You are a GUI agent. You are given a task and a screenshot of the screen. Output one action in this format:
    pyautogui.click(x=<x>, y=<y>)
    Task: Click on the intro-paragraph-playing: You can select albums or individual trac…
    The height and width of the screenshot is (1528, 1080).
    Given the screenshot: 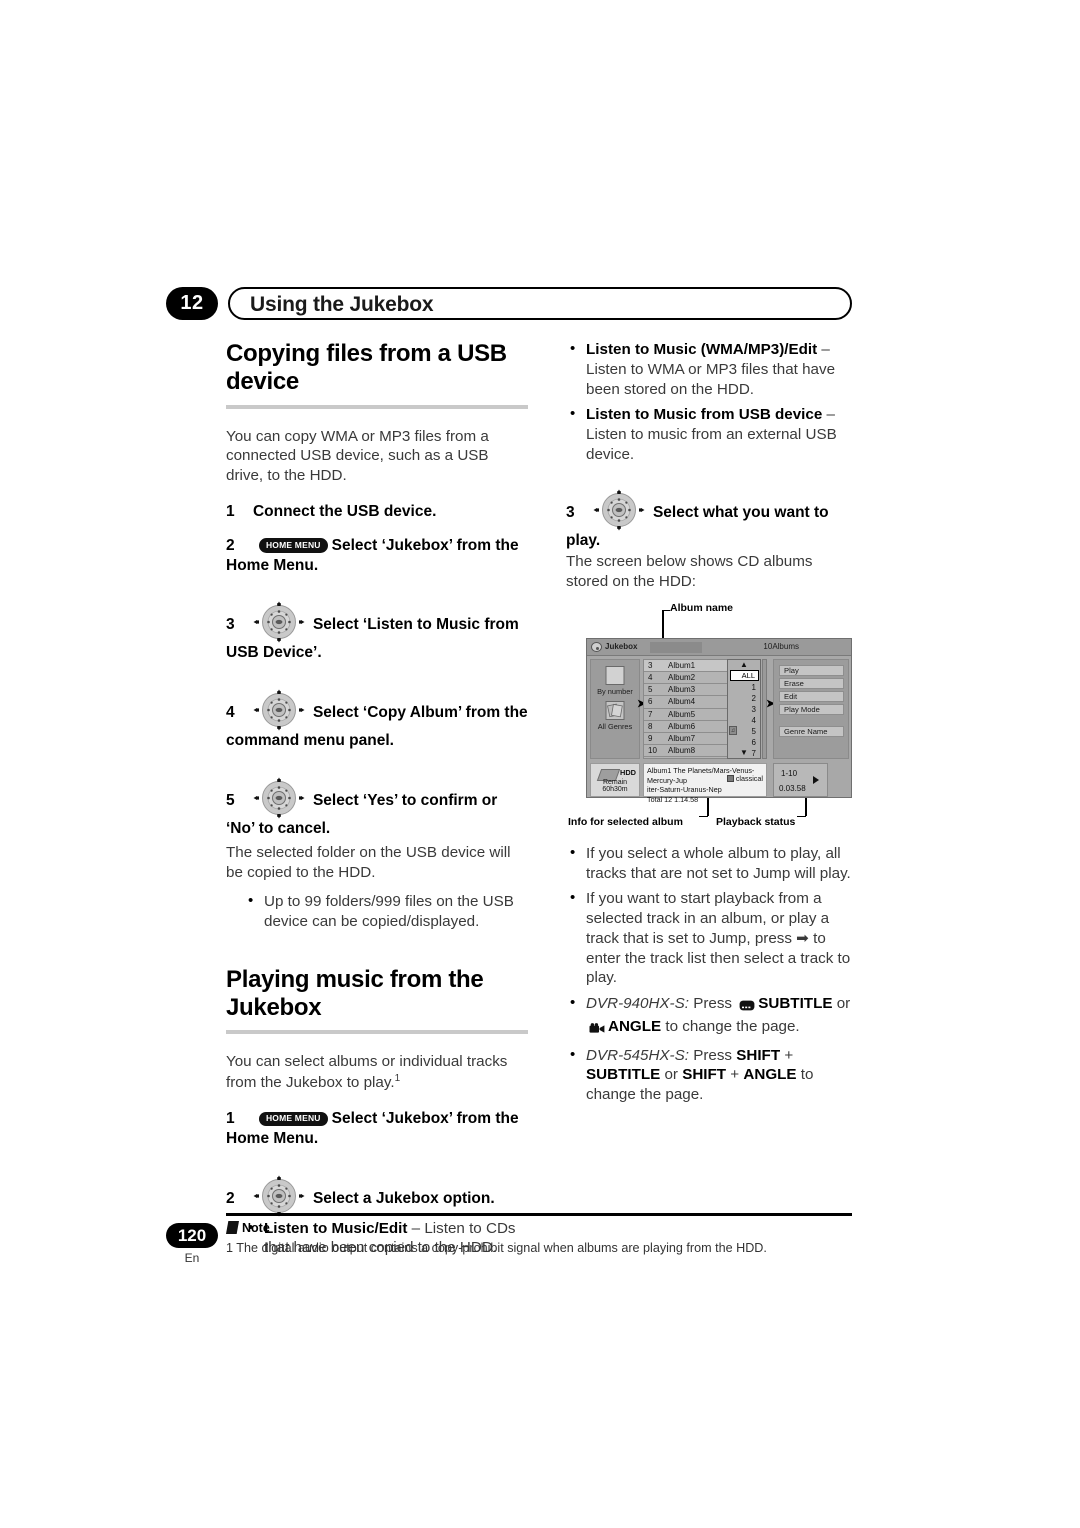 What is the action you would take?
    pyautogui.click(x=367, y=1072)
    